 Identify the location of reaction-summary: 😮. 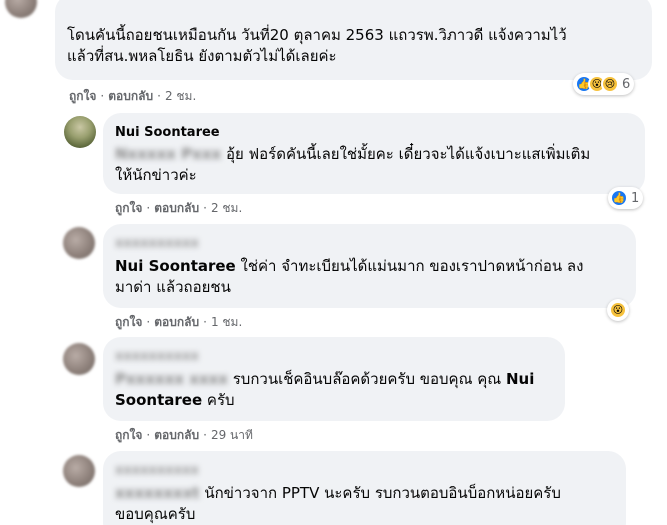
(618, 310).